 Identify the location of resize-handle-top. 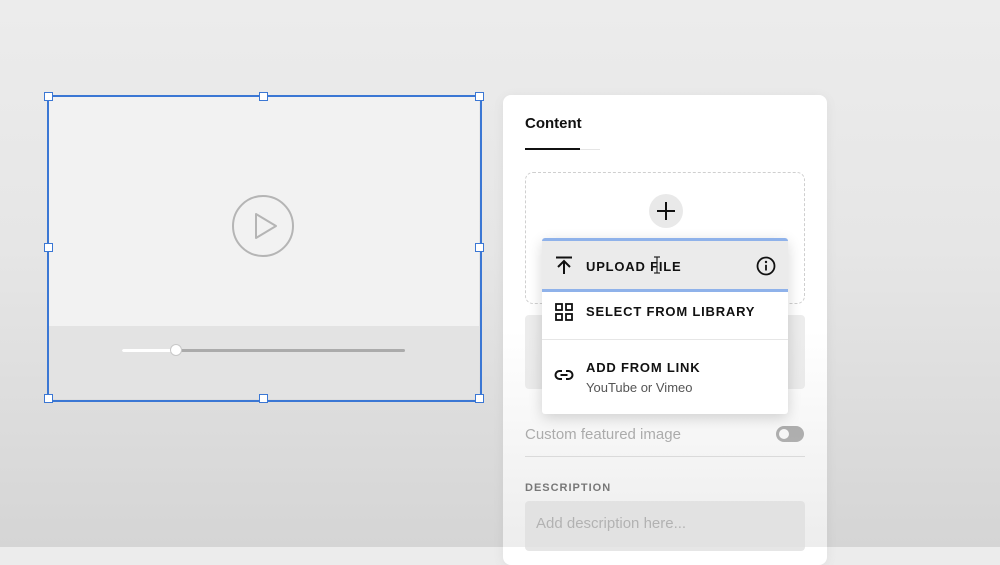
(263, 96).